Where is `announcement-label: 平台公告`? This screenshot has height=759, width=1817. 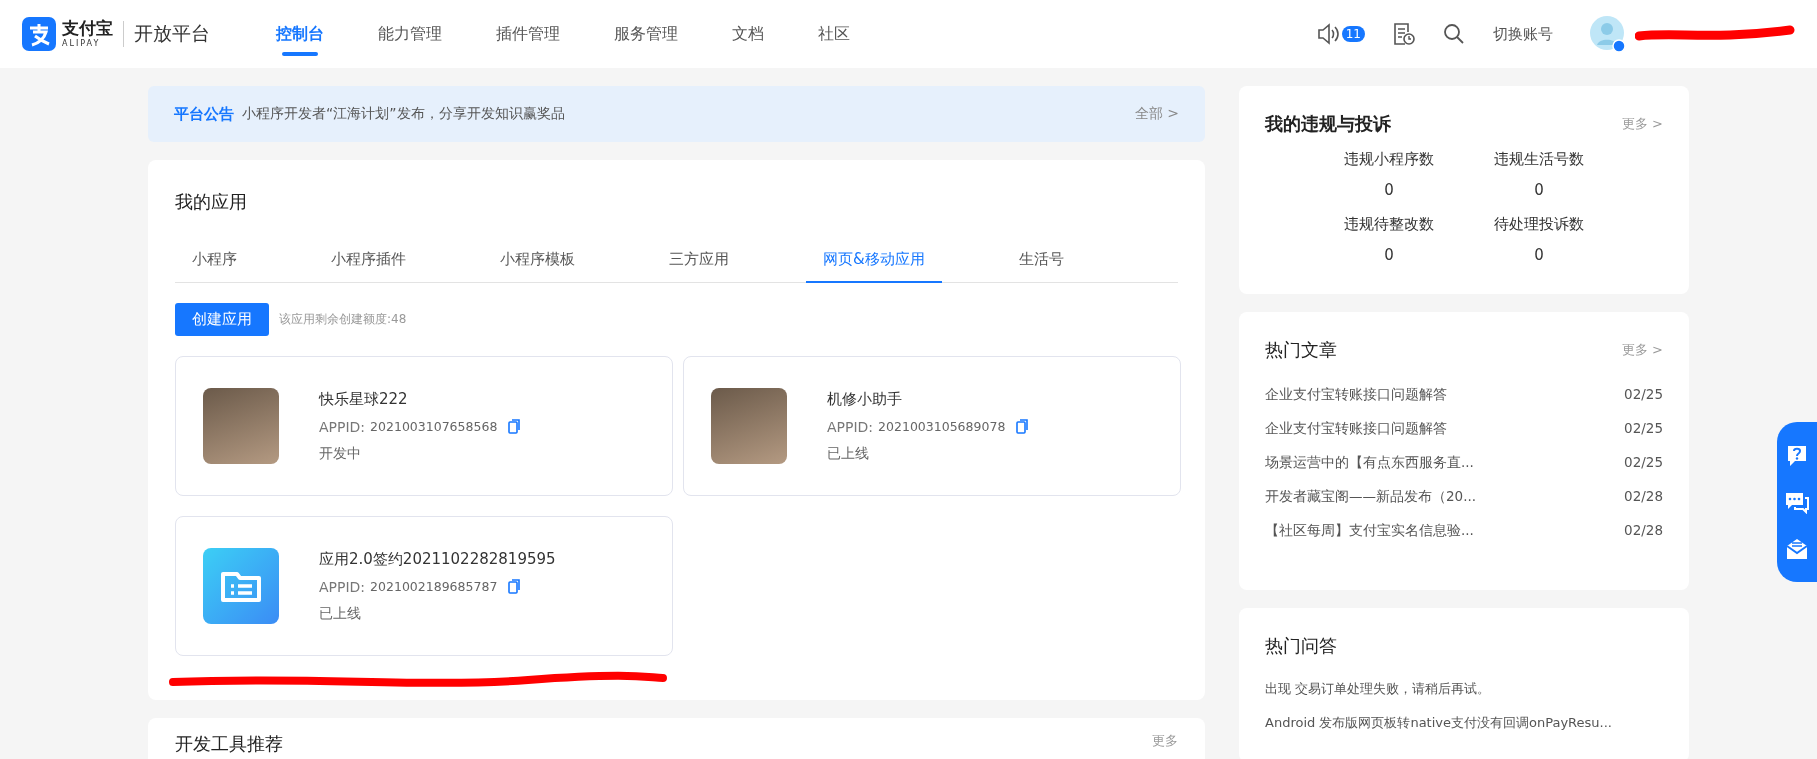
announcement-label: 平台公告 is located at coordinates (204, 114).